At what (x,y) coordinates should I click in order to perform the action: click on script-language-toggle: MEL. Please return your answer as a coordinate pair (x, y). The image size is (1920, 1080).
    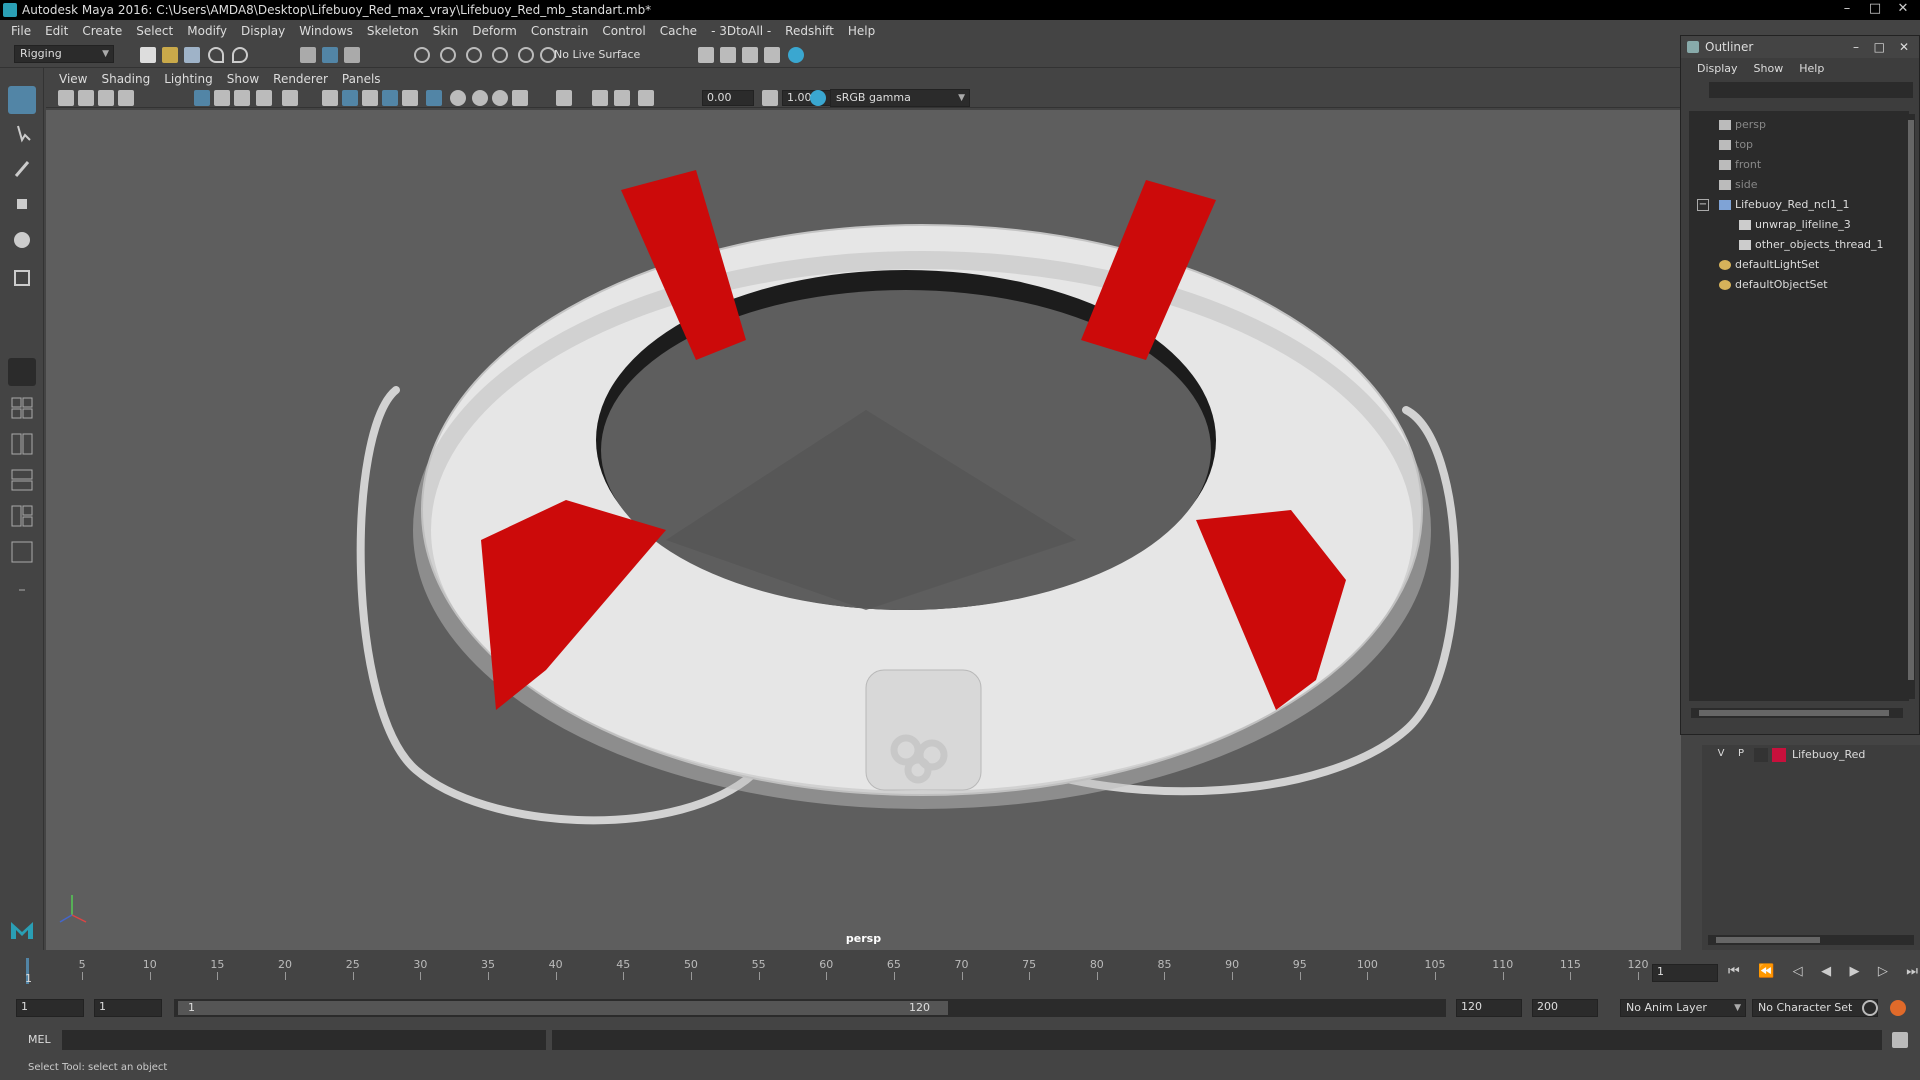
    Looking at the image, I should click on (39, 1039).